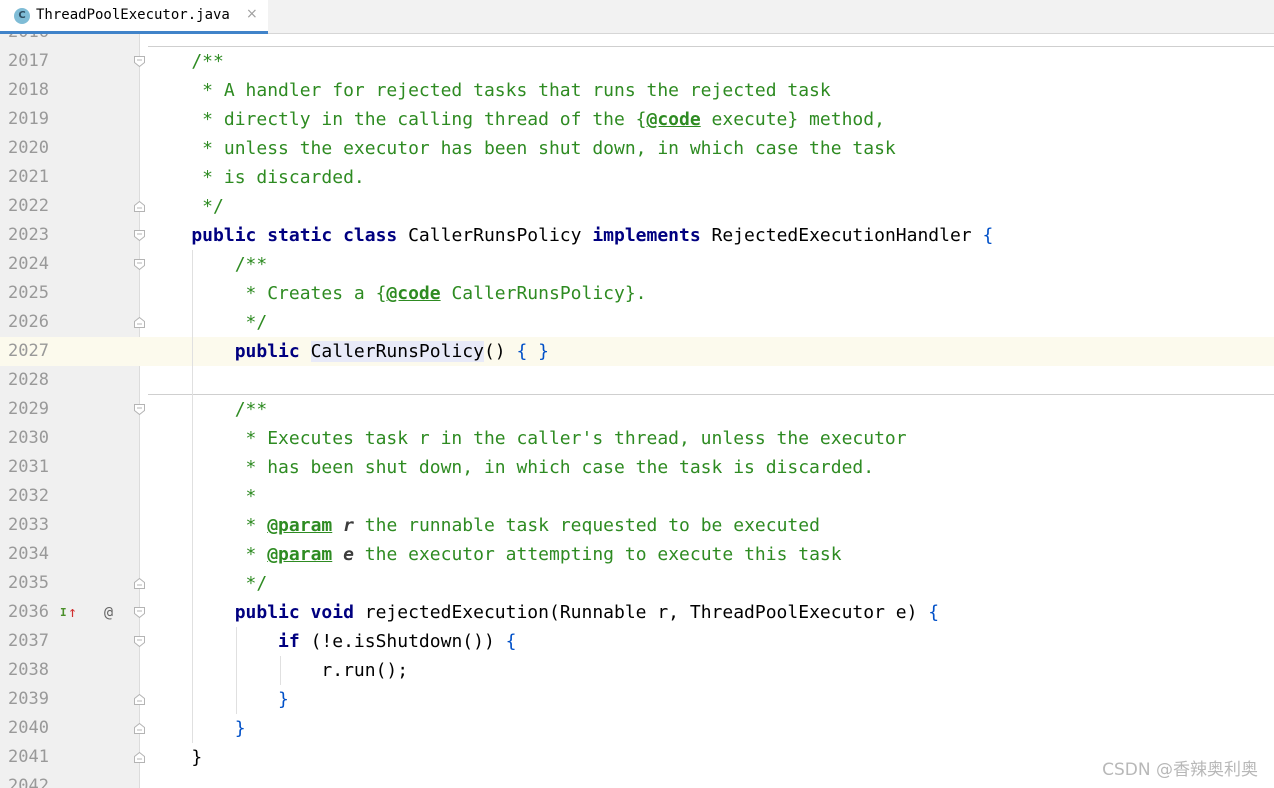 Image resolution: width=1274 pixels, height=788 pixels. I want to click on gutter-cell: 2041, so click(72, 757).